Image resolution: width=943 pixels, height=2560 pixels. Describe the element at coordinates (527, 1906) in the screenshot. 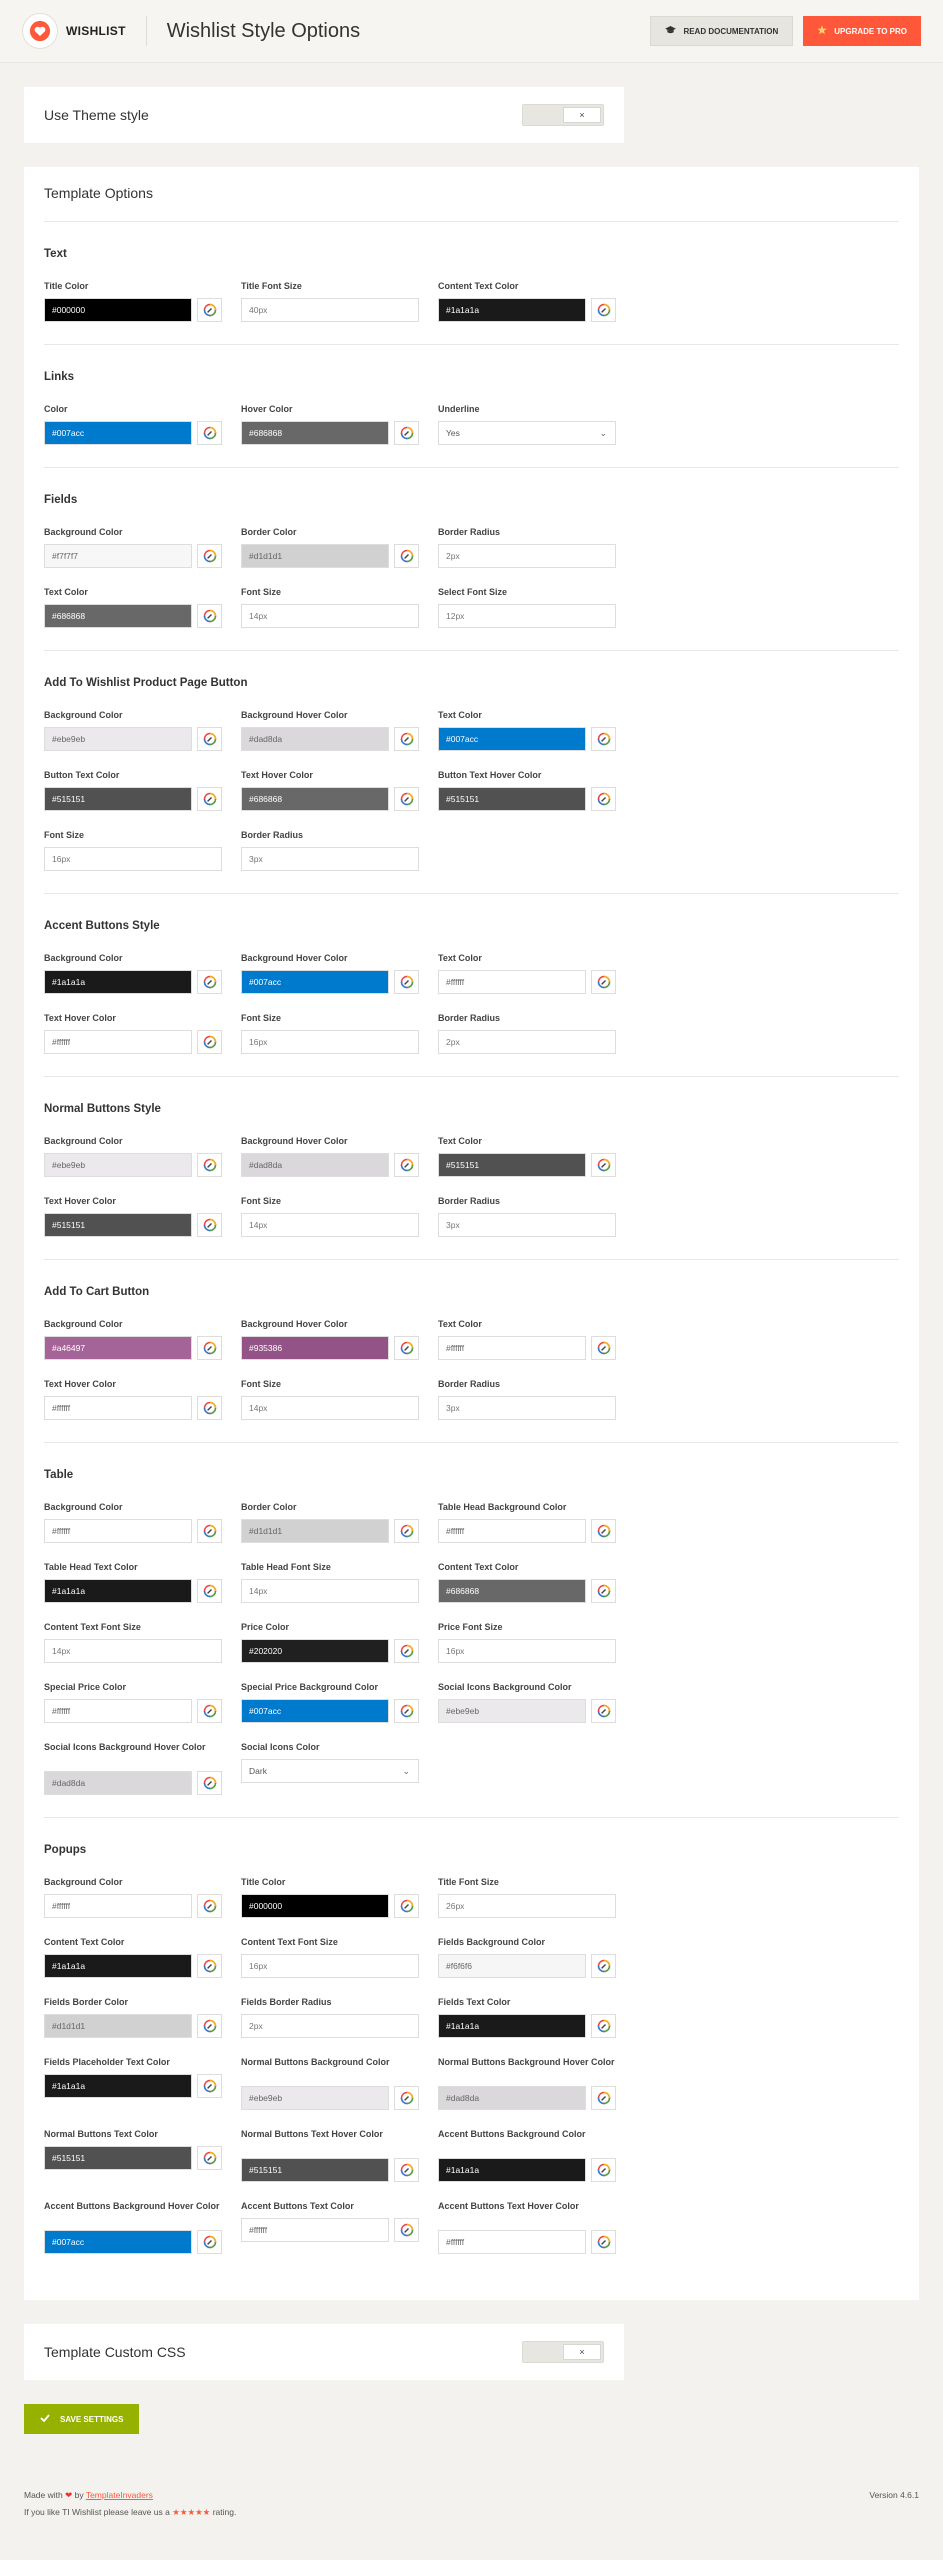

I see `popups-title-font-size-input: 26px` at that location.